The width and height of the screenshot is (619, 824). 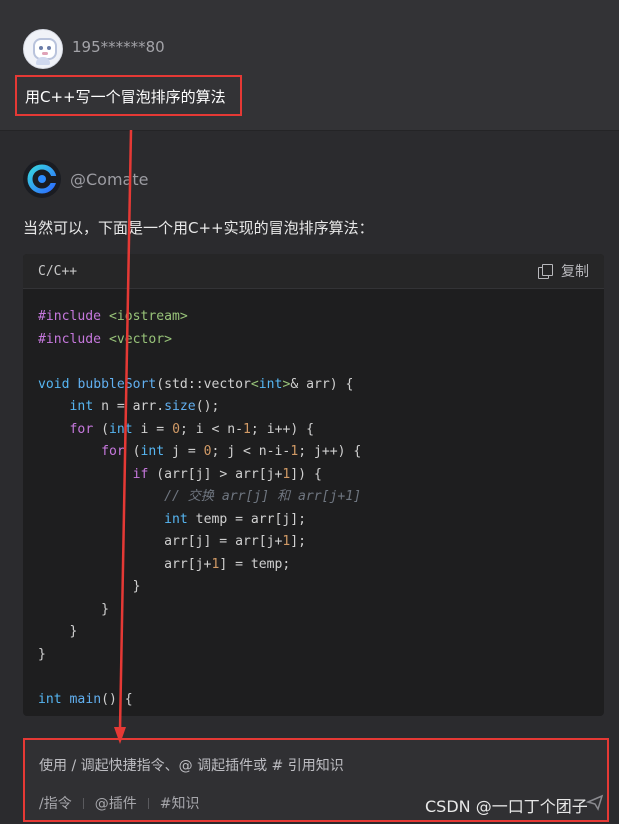 I want to click on question-highlight: 用C++写一个冒泡排序的算法, so click(x=128, y=95).